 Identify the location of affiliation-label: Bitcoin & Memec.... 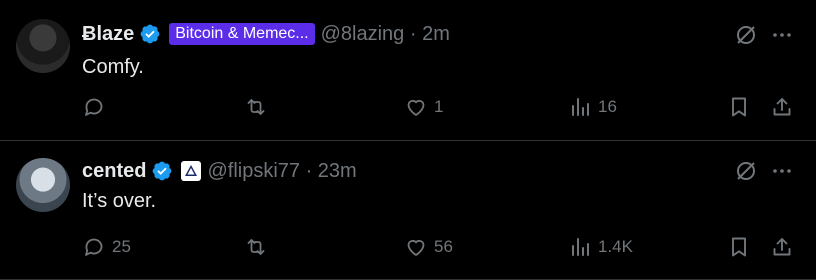
(242, 34).